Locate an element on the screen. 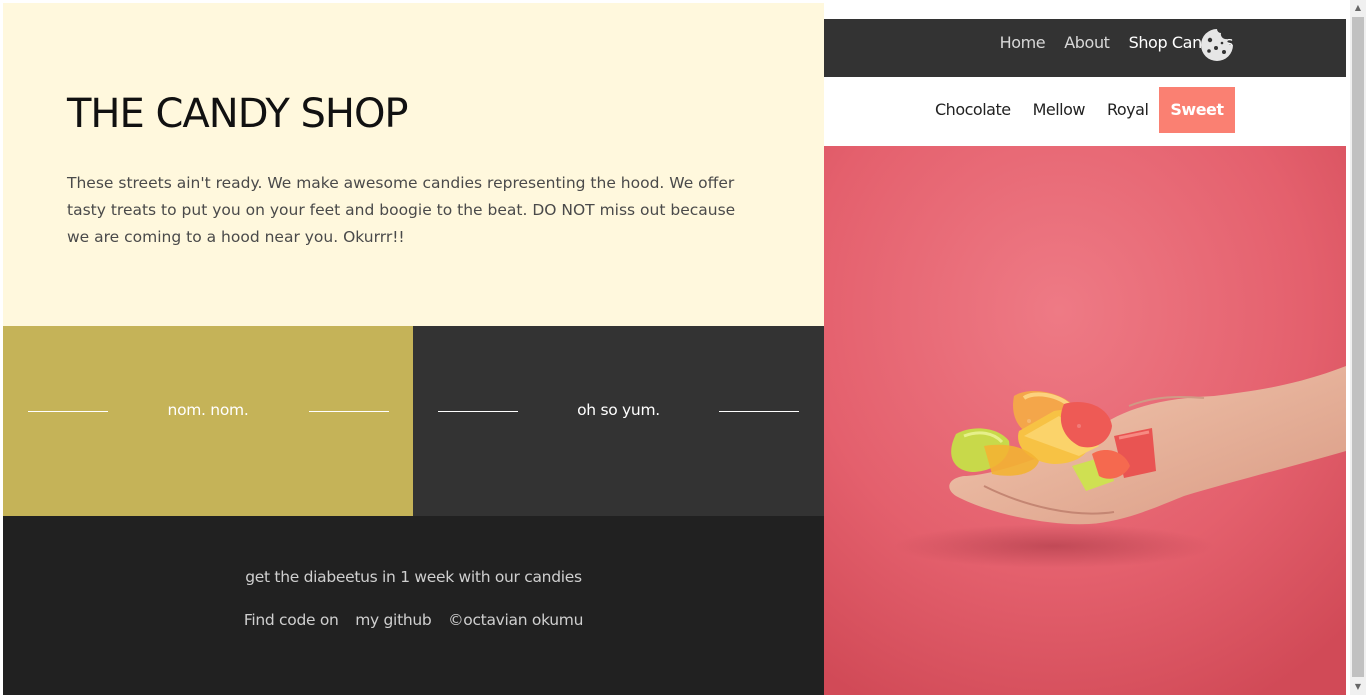  scroll-down-arrow-icon: ▼ is located at coordinates (1358, 687).